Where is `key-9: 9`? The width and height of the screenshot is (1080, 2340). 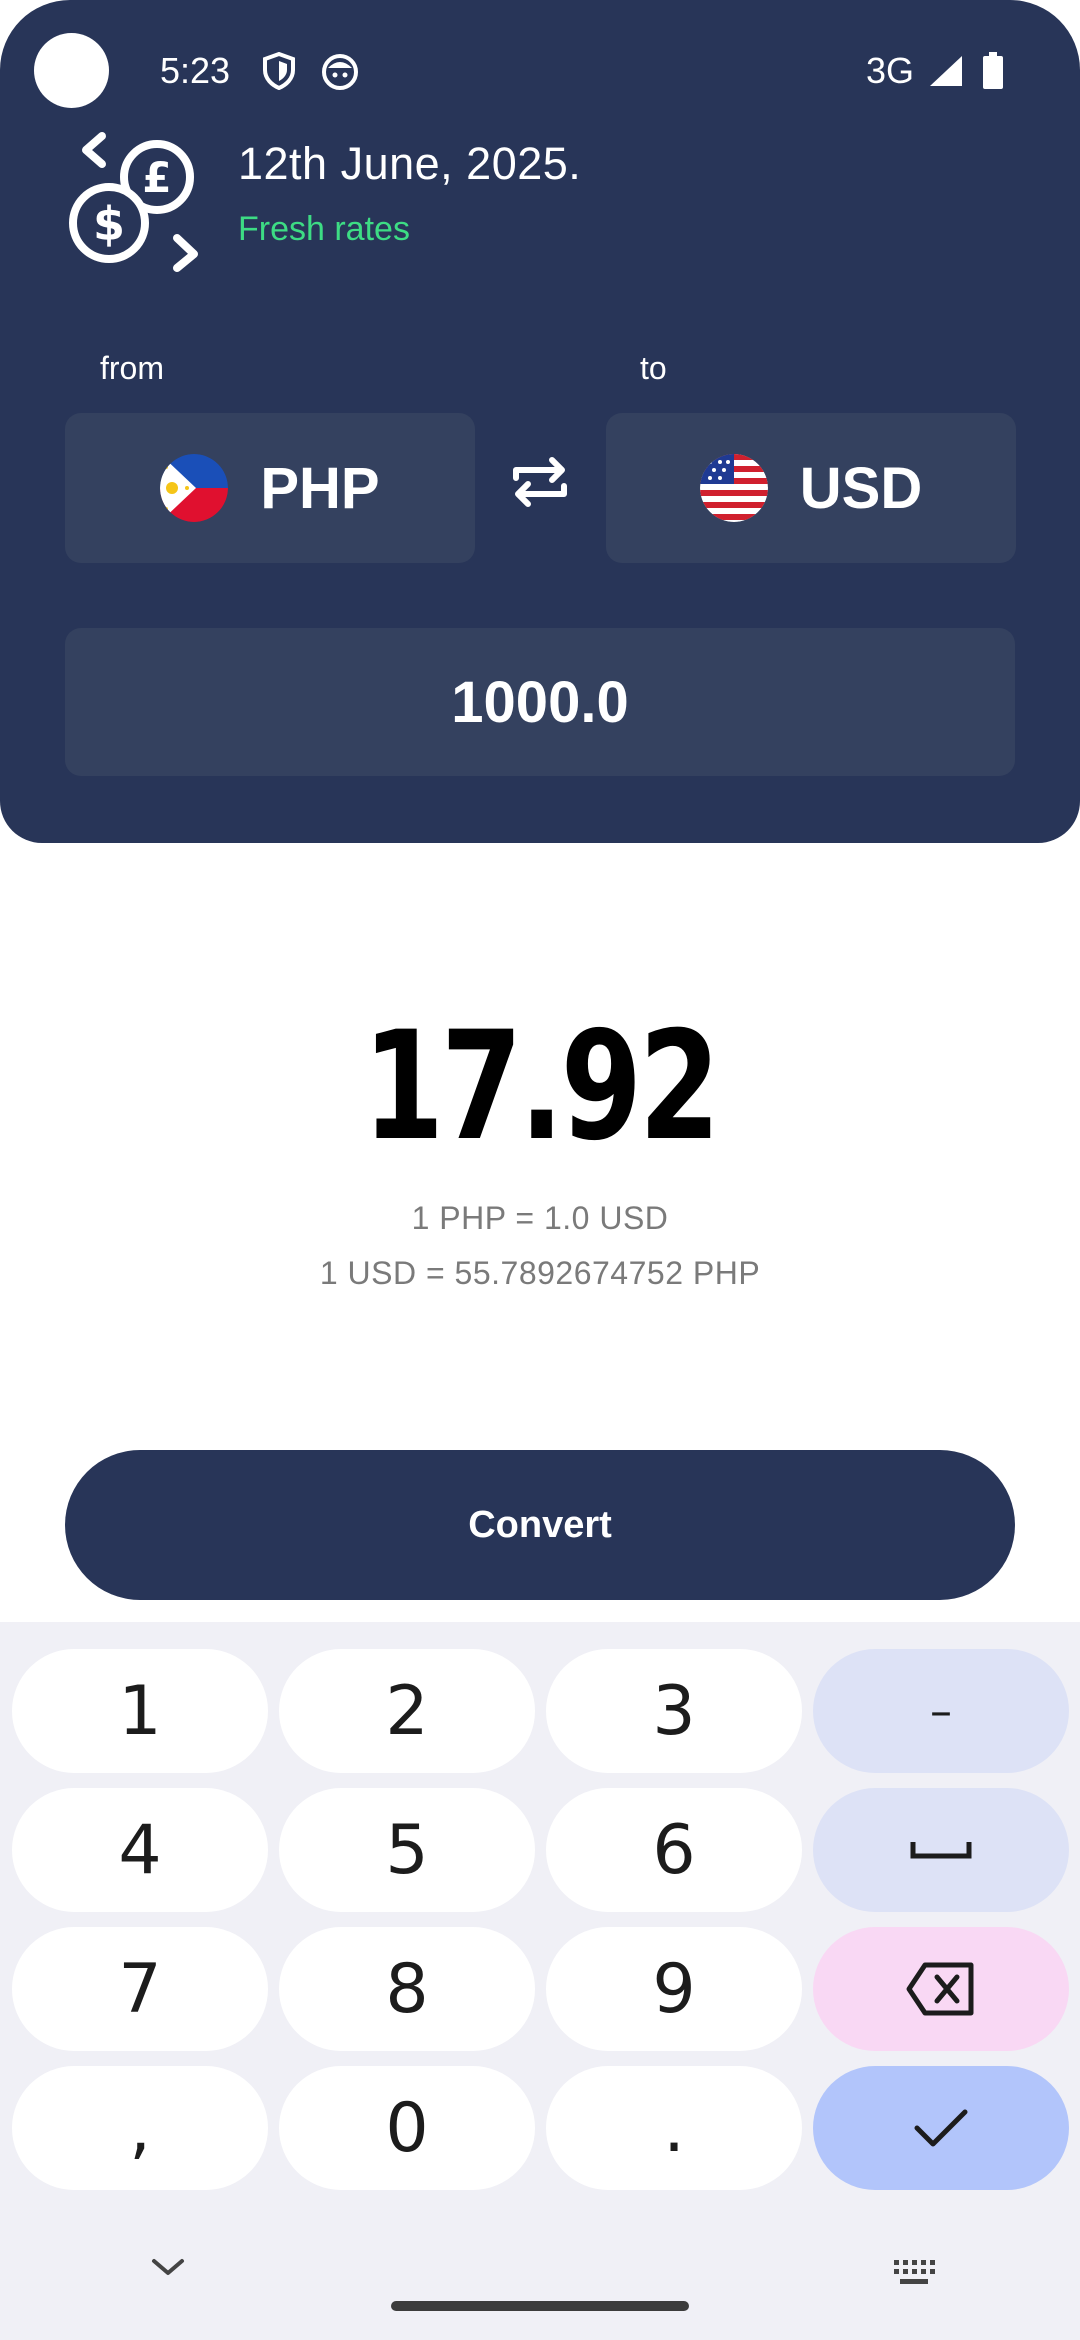 key-9: 9 is located at coordinates (674, 1989).